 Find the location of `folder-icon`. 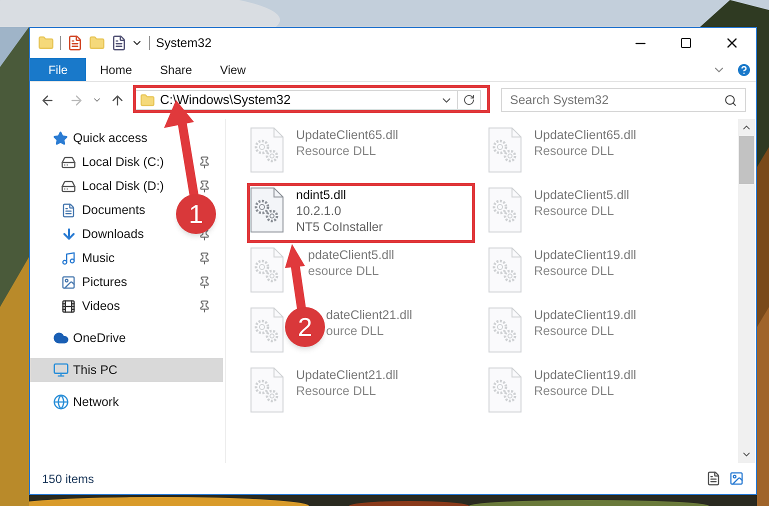

folder-icon is located at coordinates (147, 100).